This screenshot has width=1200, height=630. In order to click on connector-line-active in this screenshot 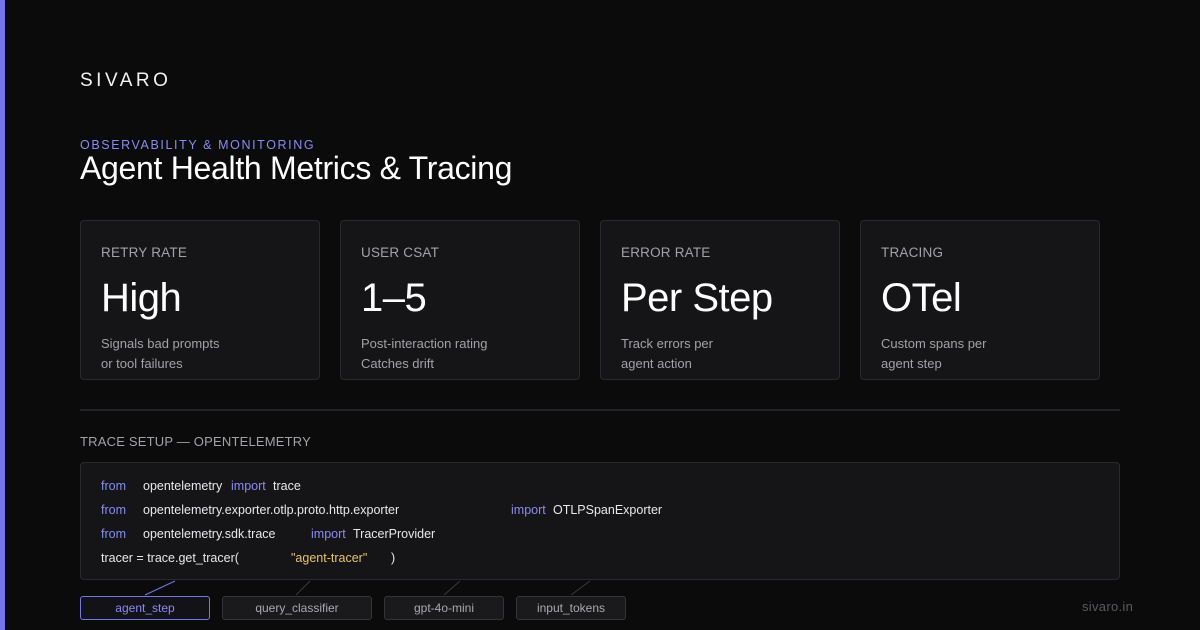, I will do `click(160, 588)`.